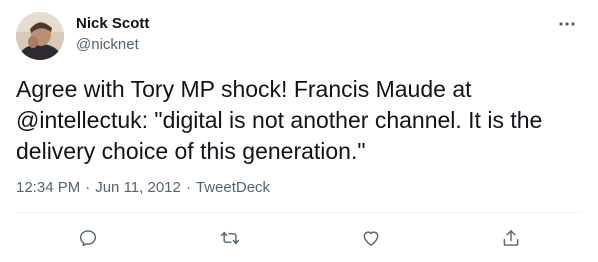 The width and height of the screenshot is (598, 262). I want to click on avatar-photo, so click(40, 36).